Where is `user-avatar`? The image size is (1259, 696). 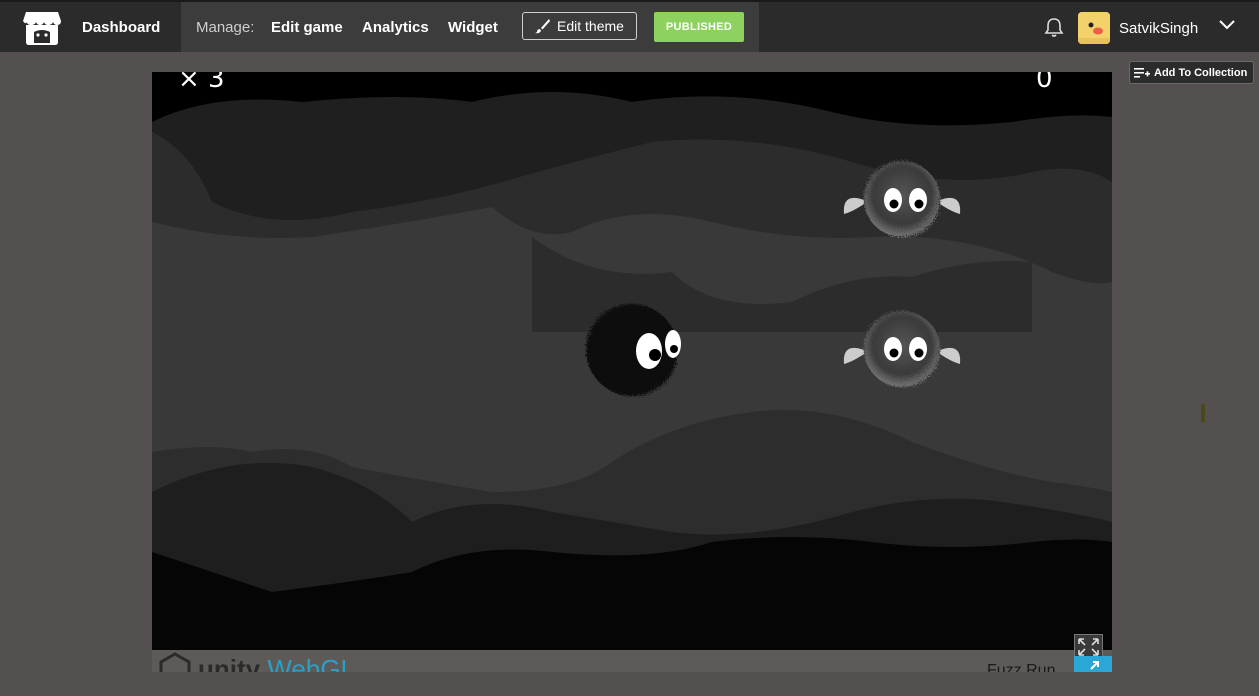 user-avatar is located at coordinates (1094, 28).